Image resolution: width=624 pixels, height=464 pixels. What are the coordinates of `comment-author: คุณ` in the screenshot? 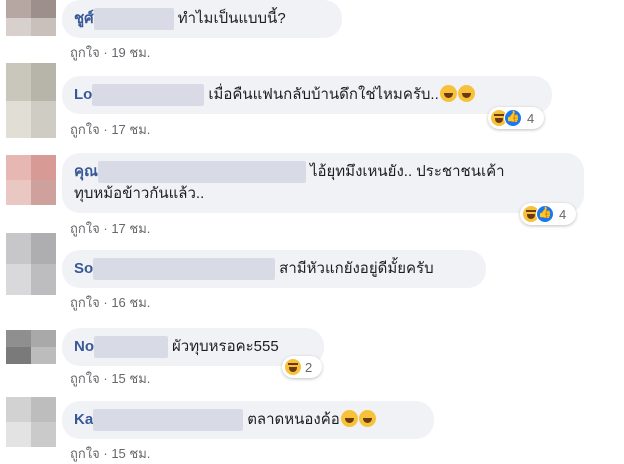 It's located at (86, 171).